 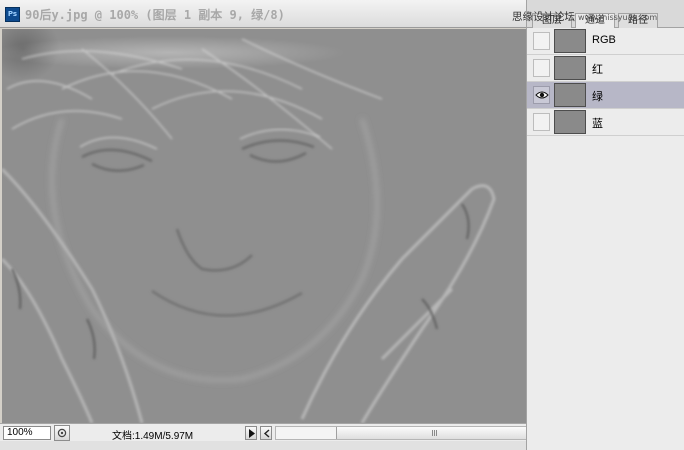 What do you see at coordinates (155, 15) in the screenshot?
I see `document-title: 90后y.jpg @ 100% (图层 1 副本 9, 绿/8)` at bounding box center [155, 15].